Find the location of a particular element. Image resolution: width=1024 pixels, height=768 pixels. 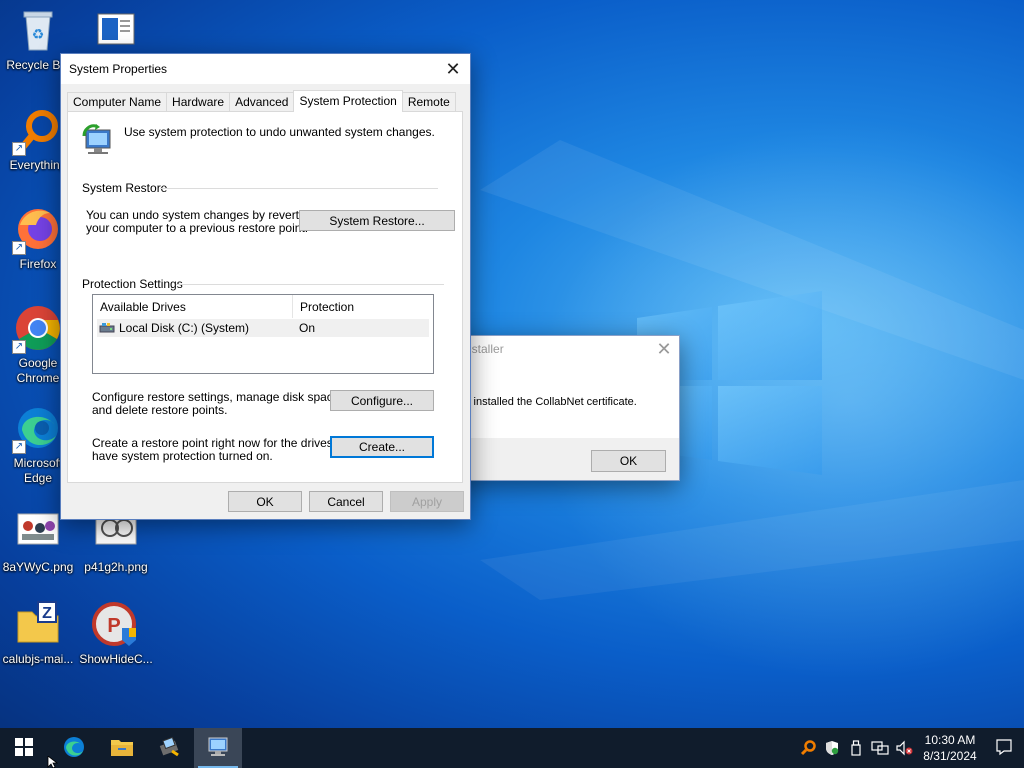

cancel-button: Cancel is located at coordinates (346, 501).